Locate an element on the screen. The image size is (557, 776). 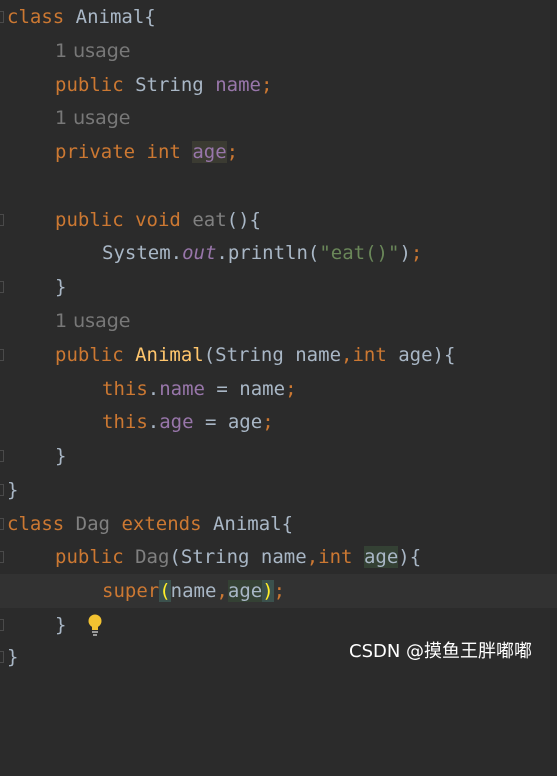
field-name-highlighted: age is located at coordinates (209, 152).